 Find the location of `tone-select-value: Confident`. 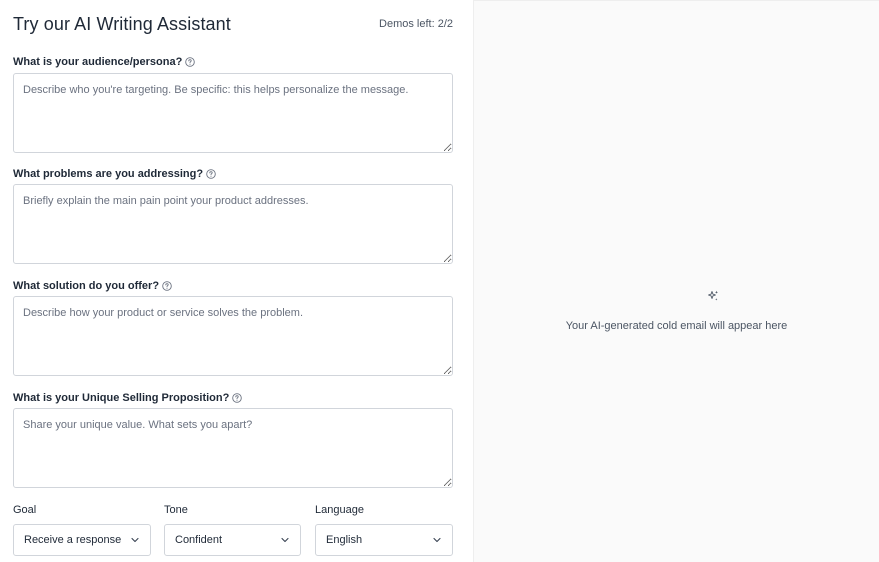

tone-select-value: Confident is located at coordinates (199, 540).